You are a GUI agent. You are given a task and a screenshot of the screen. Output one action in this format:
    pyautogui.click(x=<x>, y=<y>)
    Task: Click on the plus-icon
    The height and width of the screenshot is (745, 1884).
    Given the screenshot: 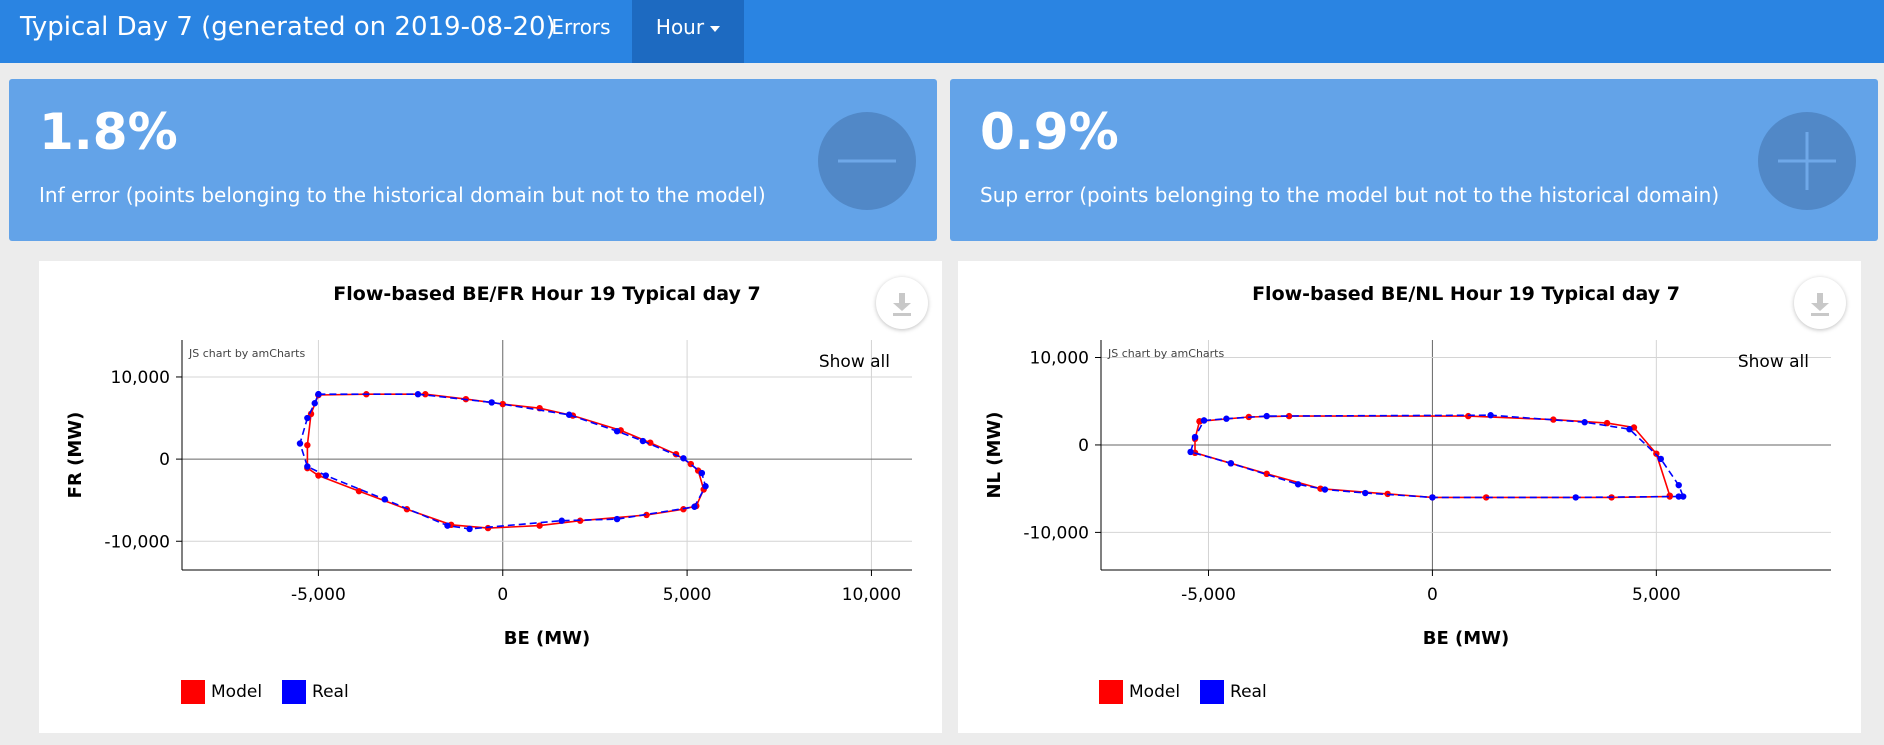 What is the action you would take?
    pyautogui.click(x=1807, y=161)
    